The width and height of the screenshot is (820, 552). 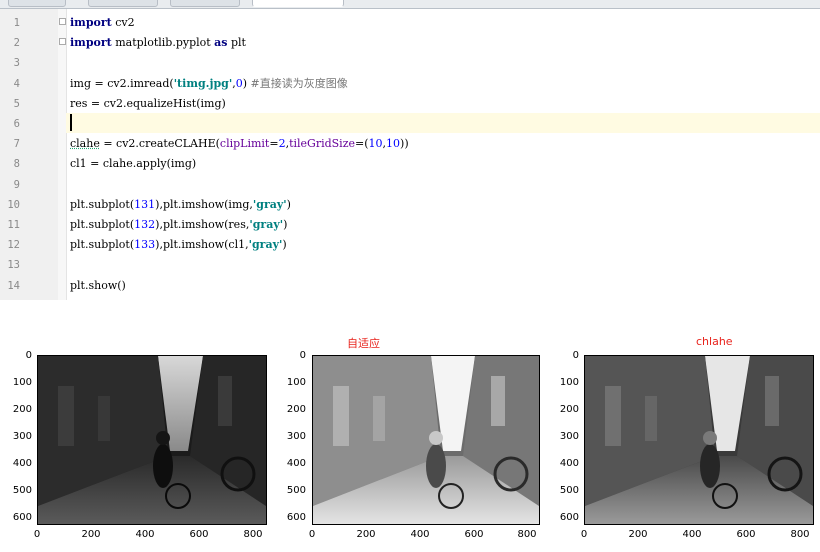 What do you see at coordinates (16, 23) in the screenshot?
I see `line-number: 1` at bounding box center [16, 23].